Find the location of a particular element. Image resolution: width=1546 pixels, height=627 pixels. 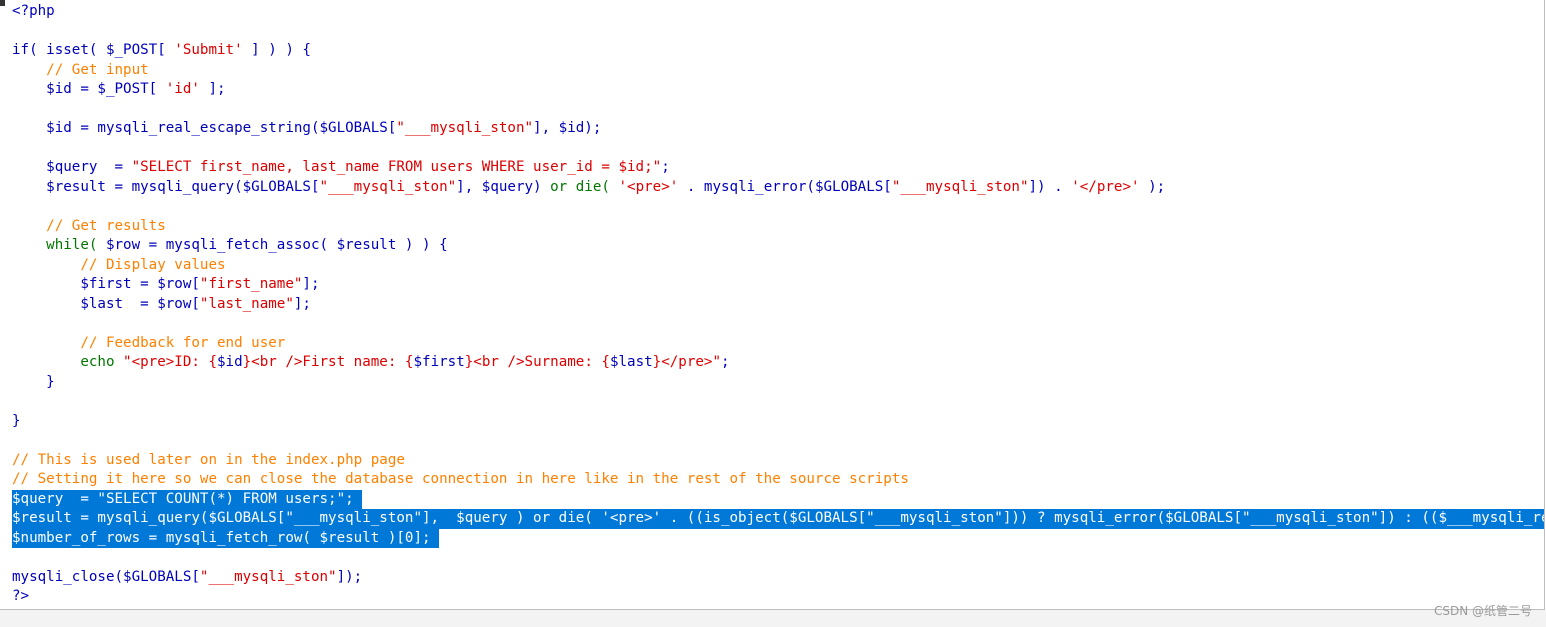

code-line: ?> is located at coordinates (778, 597).